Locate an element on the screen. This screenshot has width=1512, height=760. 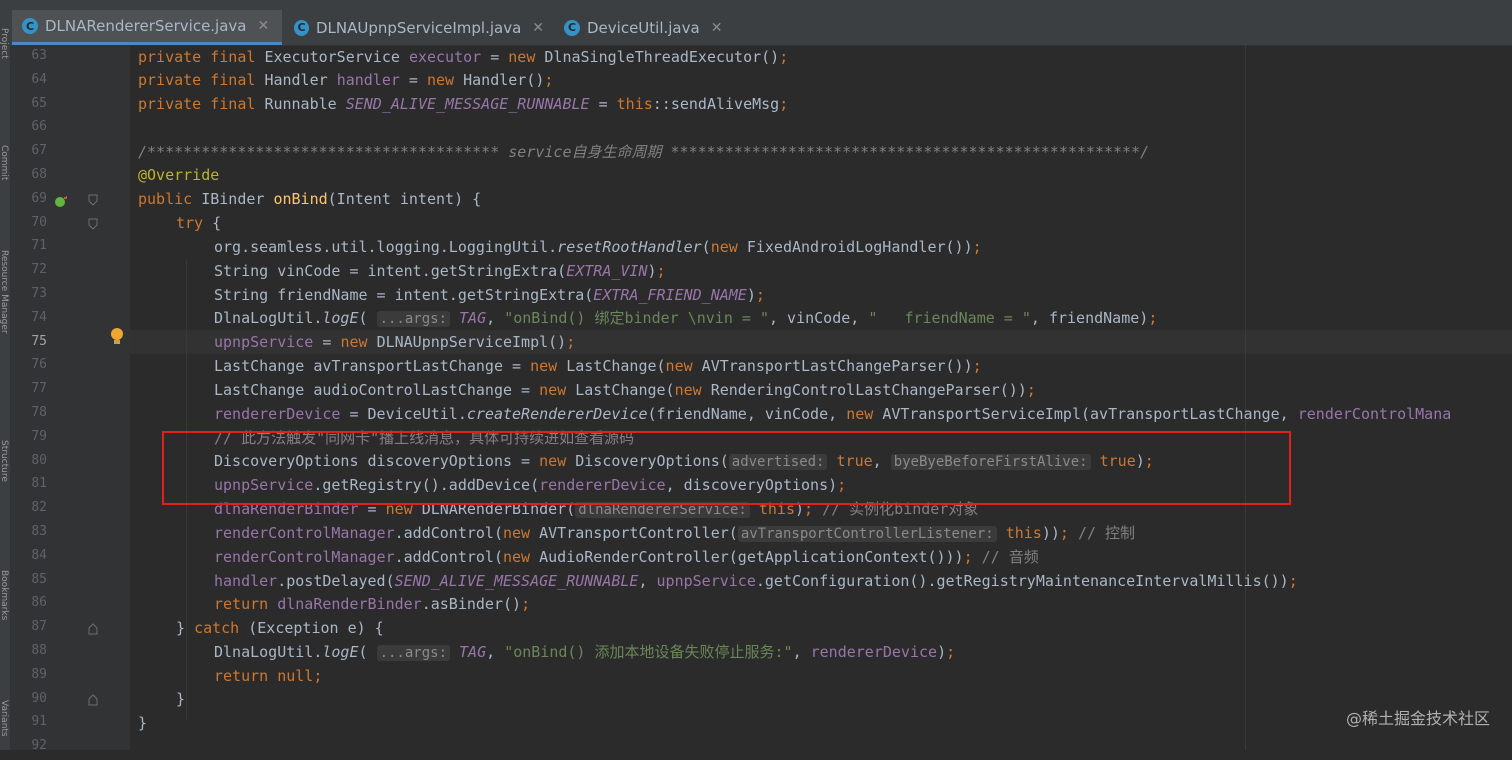
line-number: 92 is located at coordinates (39, 746).